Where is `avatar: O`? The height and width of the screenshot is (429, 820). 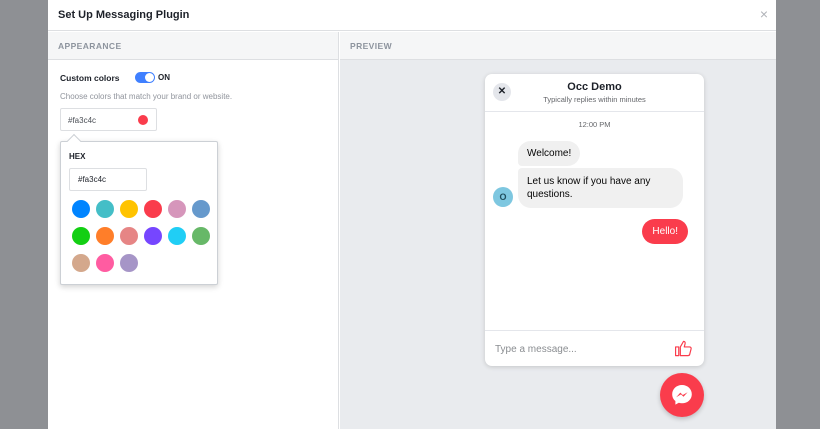 avatar: O is located at coordinates (503, 197).